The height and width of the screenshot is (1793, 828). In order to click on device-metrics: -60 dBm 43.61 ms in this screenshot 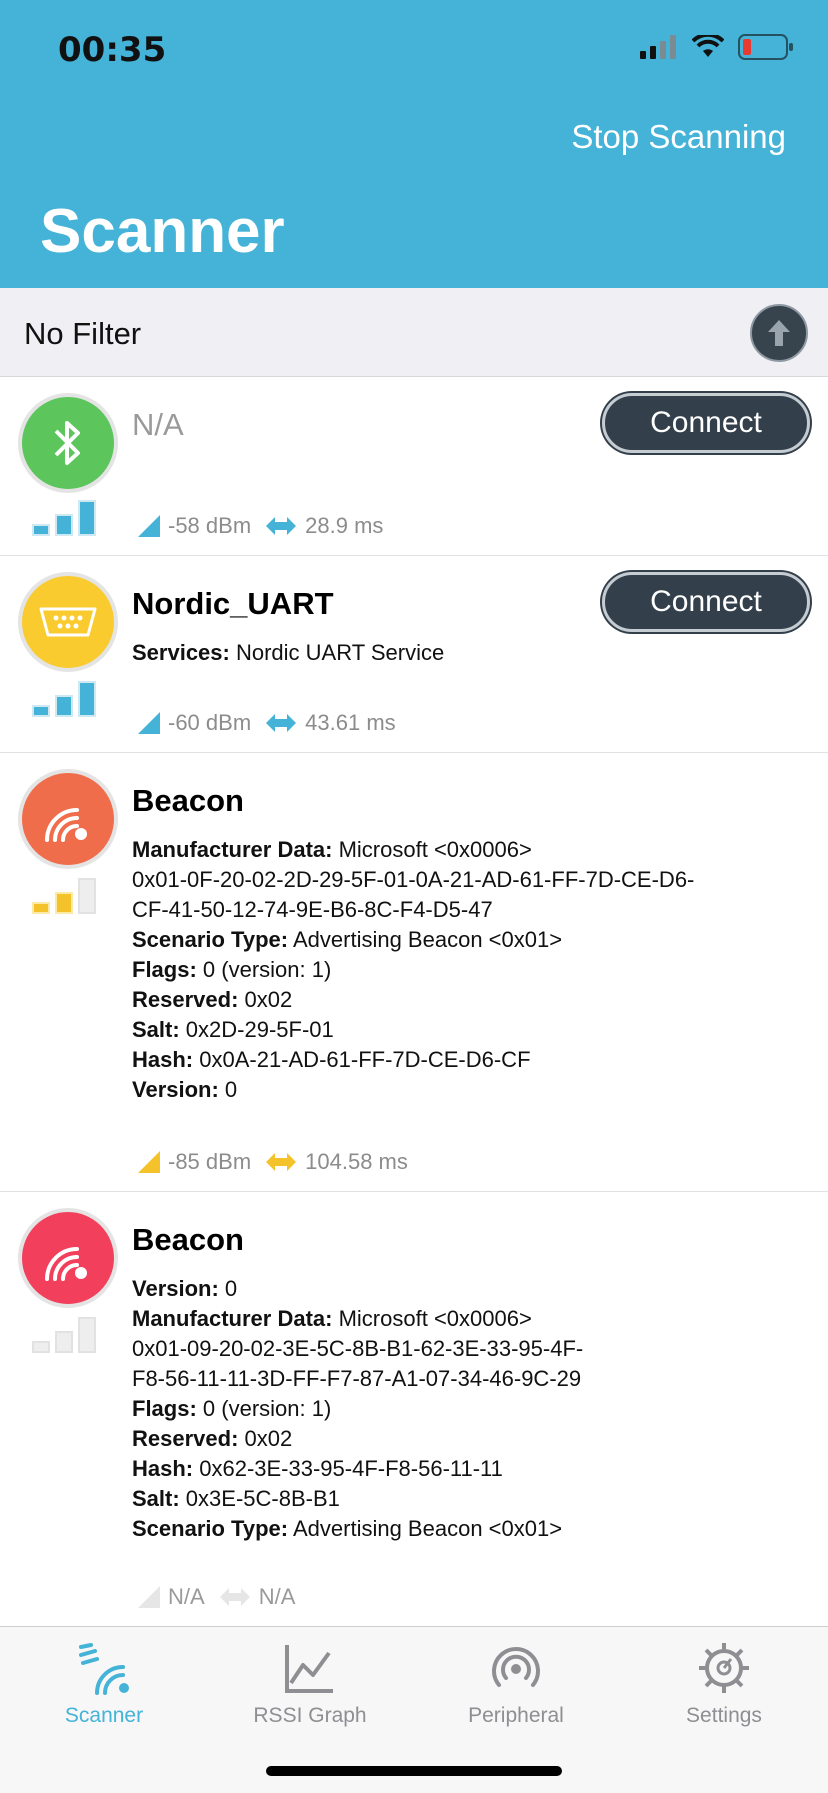, I will do `click(273, 723)`.